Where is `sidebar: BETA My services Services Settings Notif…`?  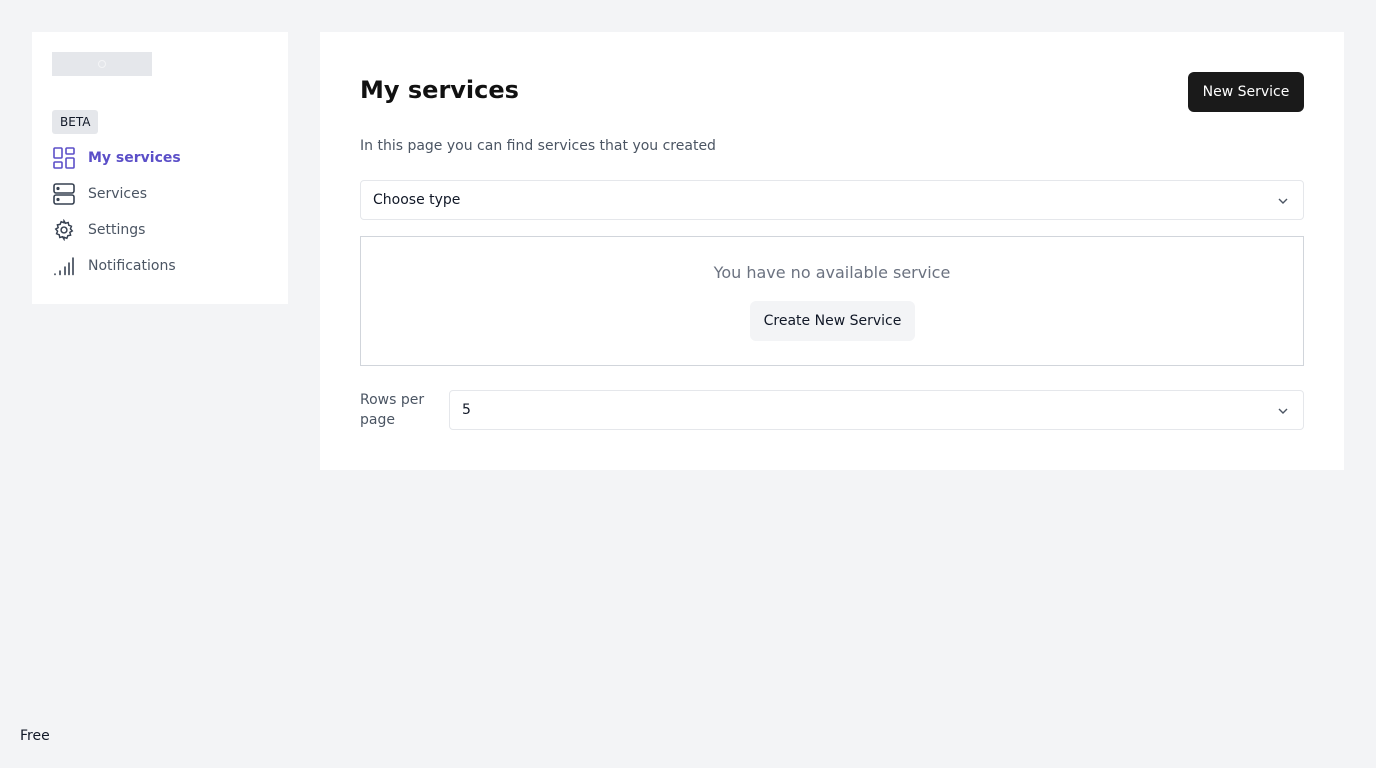
sidebar: BETA My services Services Settings Notif… is located at coordinates (160, 168).